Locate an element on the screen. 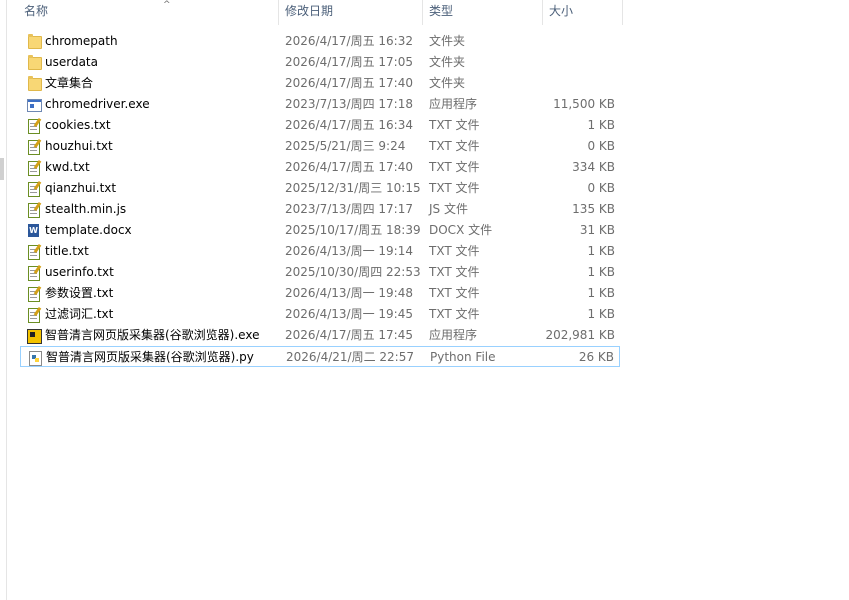 The image size is (849, 600). exe-icon is located at coordinates (34, 104).